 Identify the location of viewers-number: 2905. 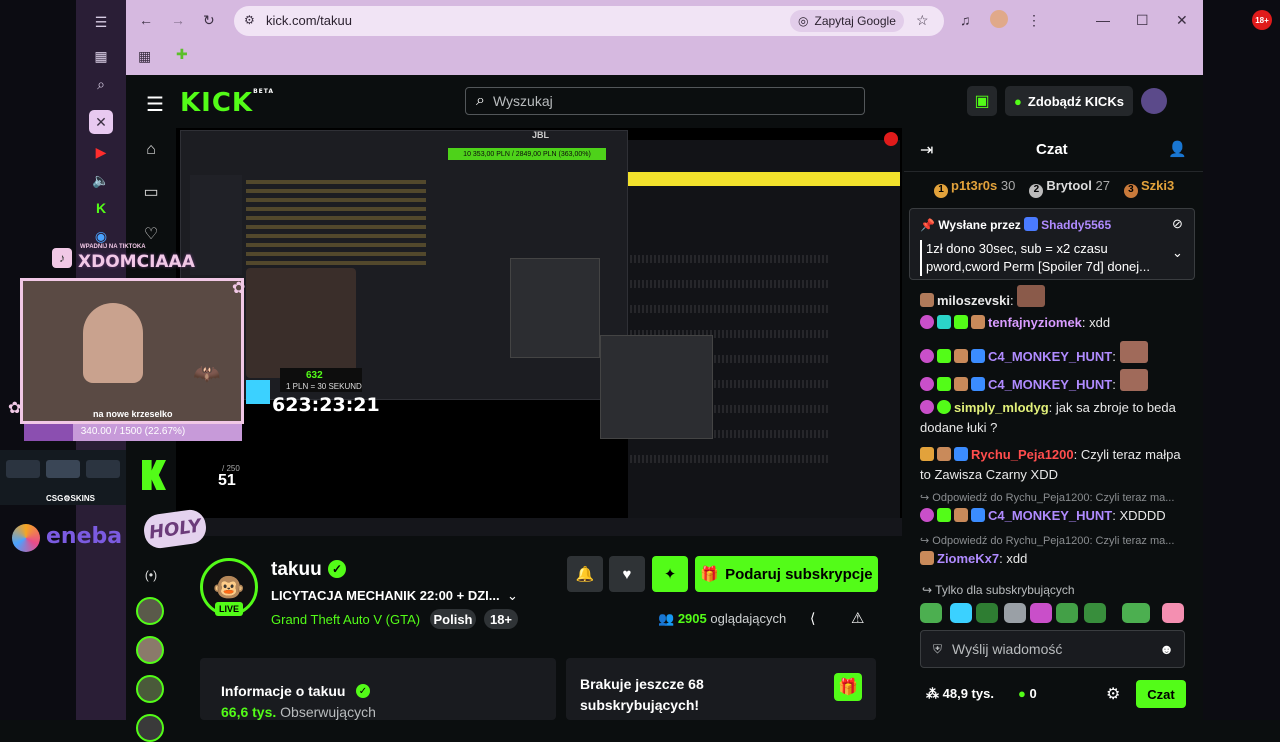
(692, 618).